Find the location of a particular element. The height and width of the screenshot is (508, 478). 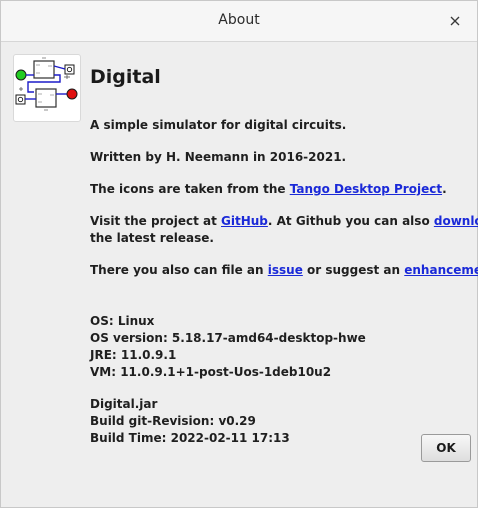

issue-link: issue is located at coordinates (285, 270).